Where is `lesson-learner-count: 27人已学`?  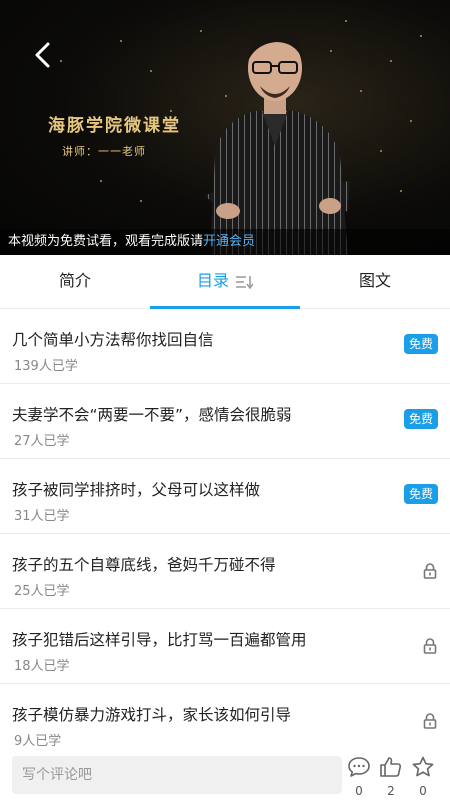 lesson-learner-count: 27人已学 is located at coordinates (42, 441).